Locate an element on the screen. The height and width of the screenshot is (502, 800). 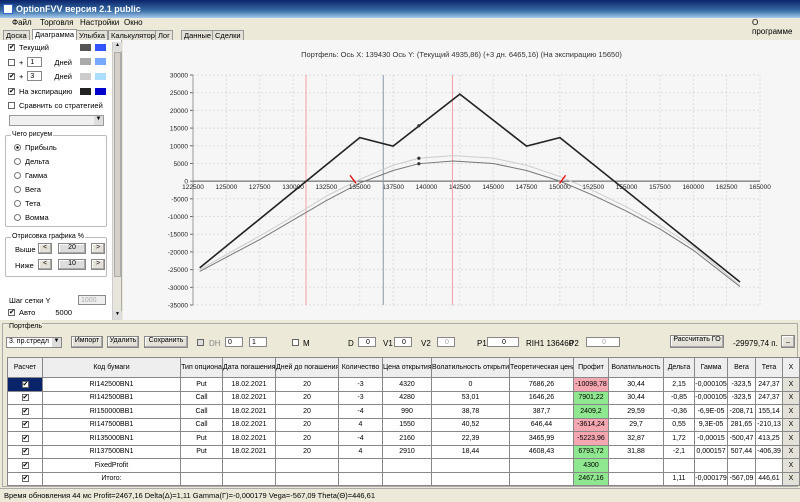
menu-about: О программе is located at coordinates (776, 27).